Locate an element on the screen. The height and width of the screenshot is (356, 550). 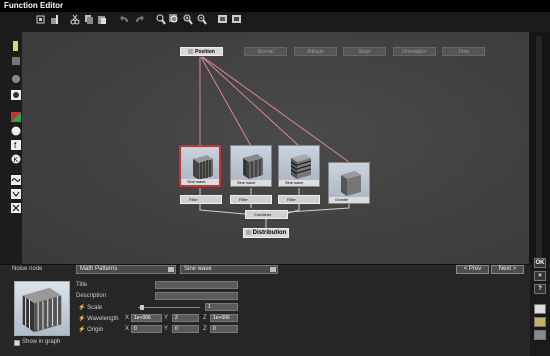
input-time: Time is located at coordinates (463, 51).